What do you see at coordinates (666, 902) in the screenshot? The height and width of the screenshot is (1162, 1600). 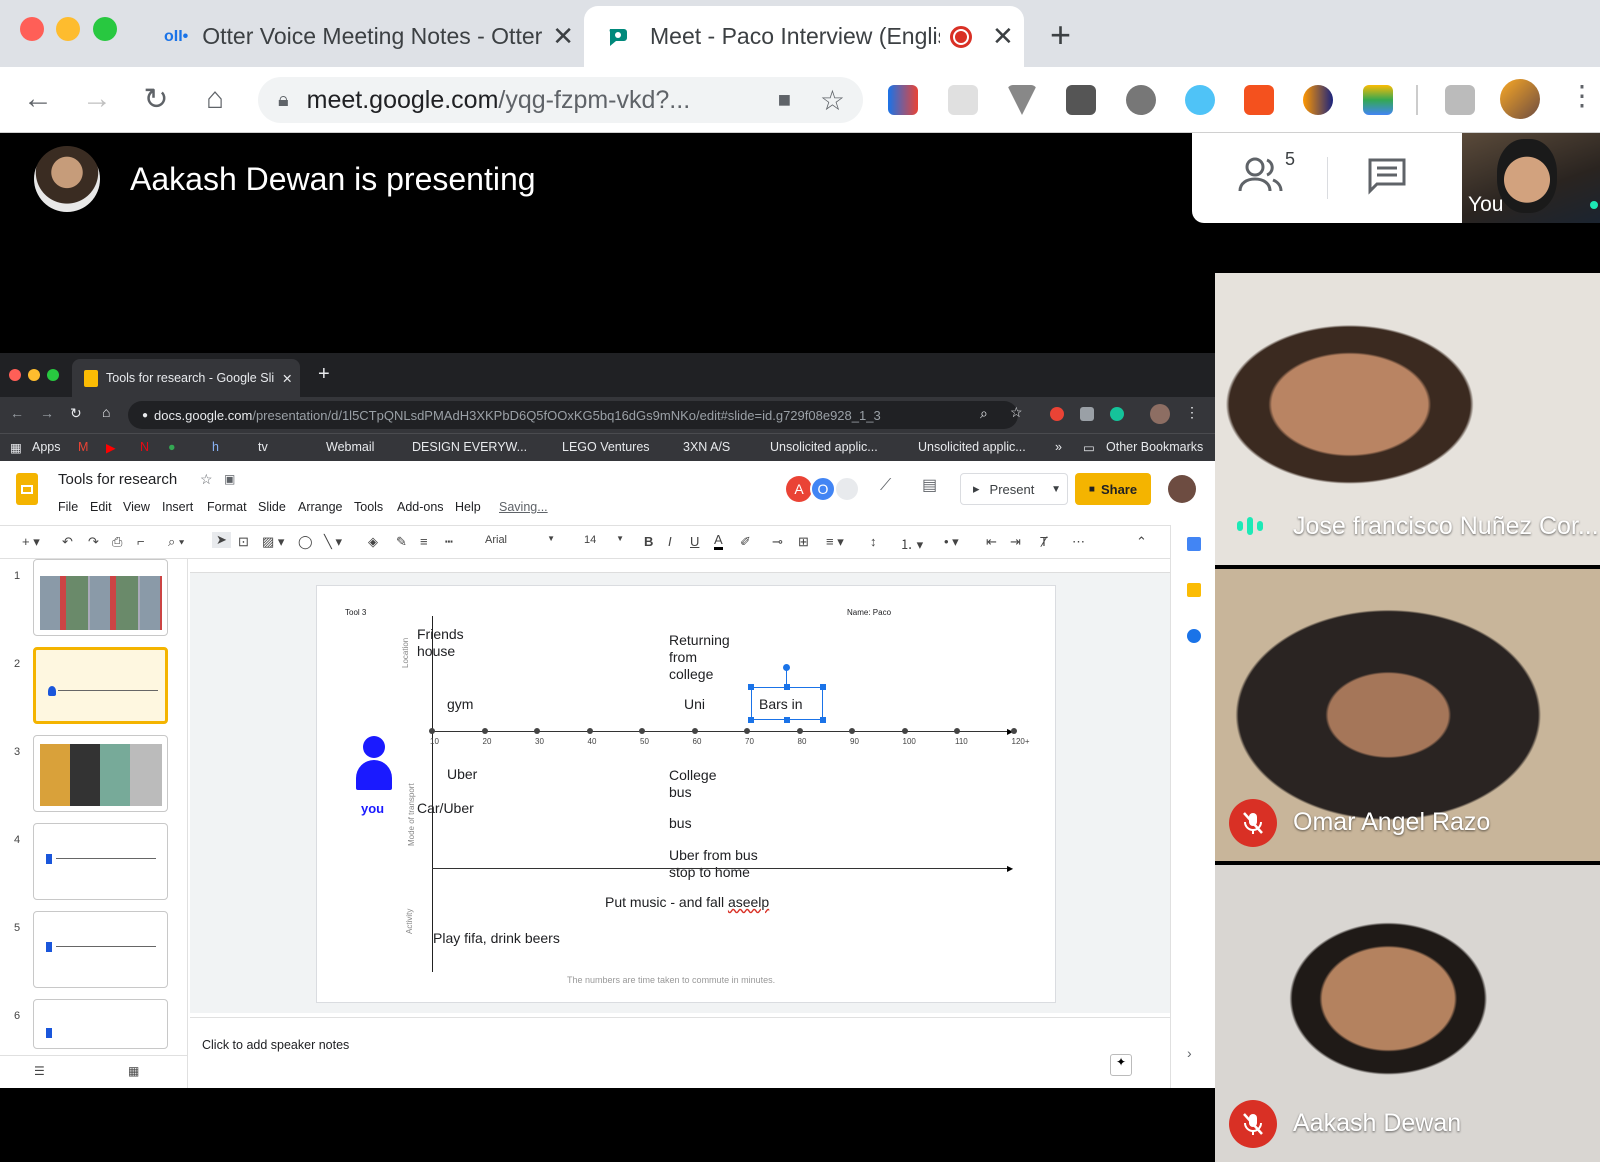 I see `put-music-prefix: Put music - and fall` at bounding box center [666, 902].